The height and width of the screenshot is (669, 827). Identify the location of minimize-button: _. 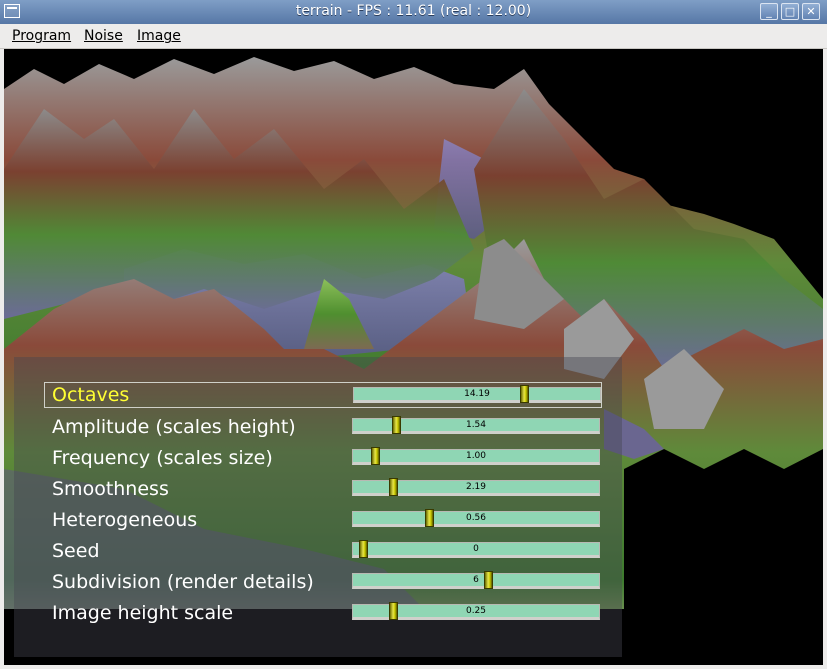
(769, 11).